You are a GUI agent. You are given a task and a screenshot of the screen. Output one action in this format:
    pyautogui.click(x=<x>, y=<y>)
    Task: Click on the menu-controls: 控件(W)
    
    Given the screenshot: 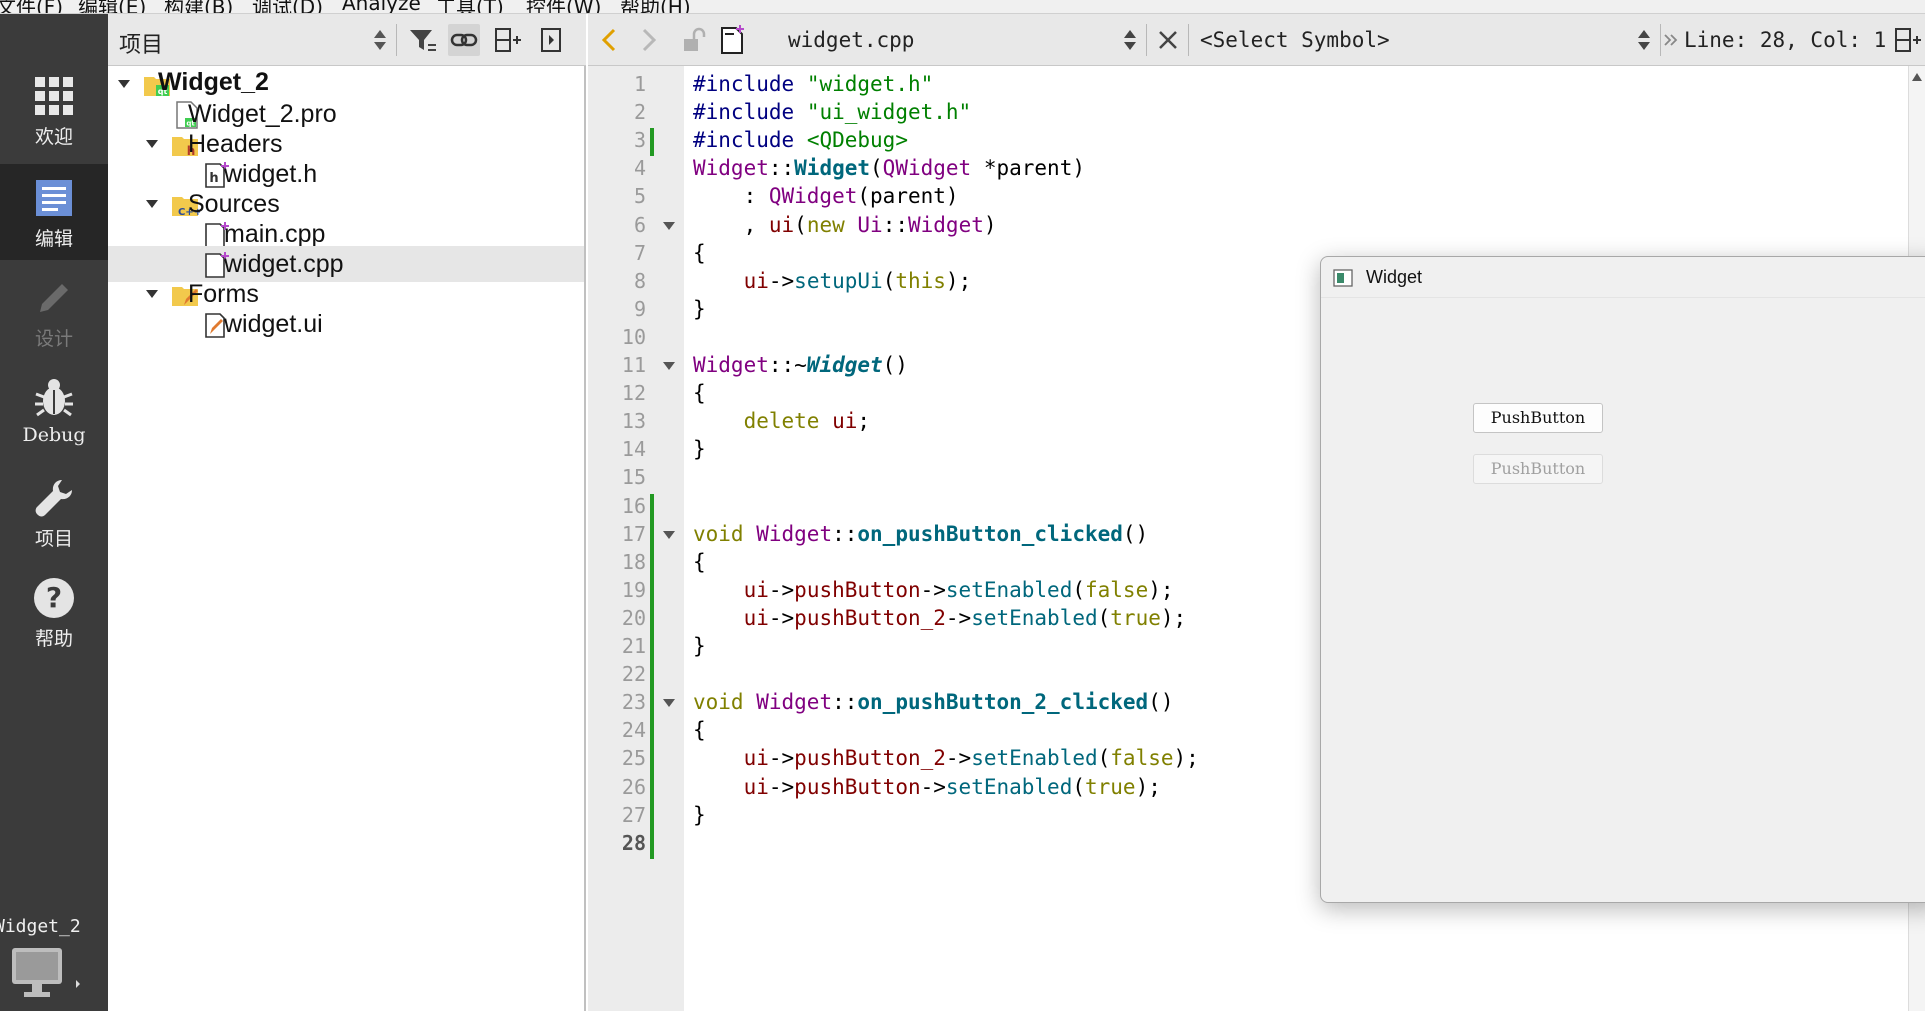 What is the action you would take?
    pyautogui.click(x=563, y=6)
    